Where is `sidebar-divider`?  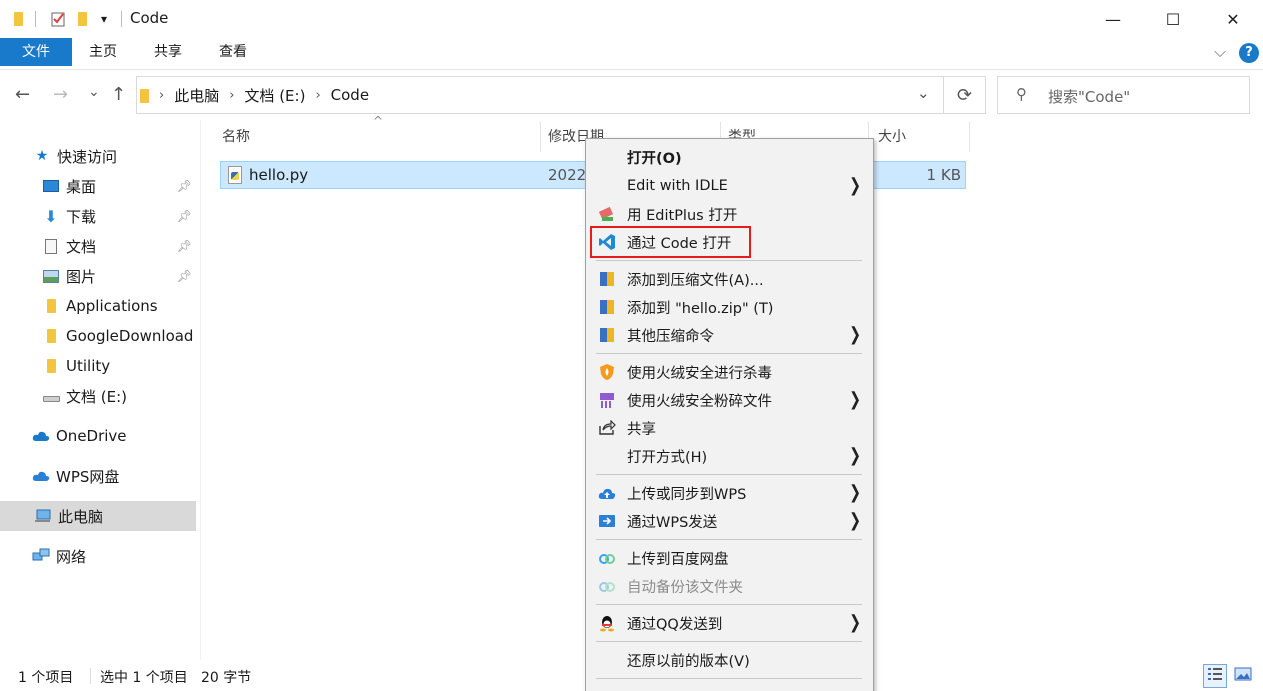
sidebar-divider is located at coordinates (200, 390).